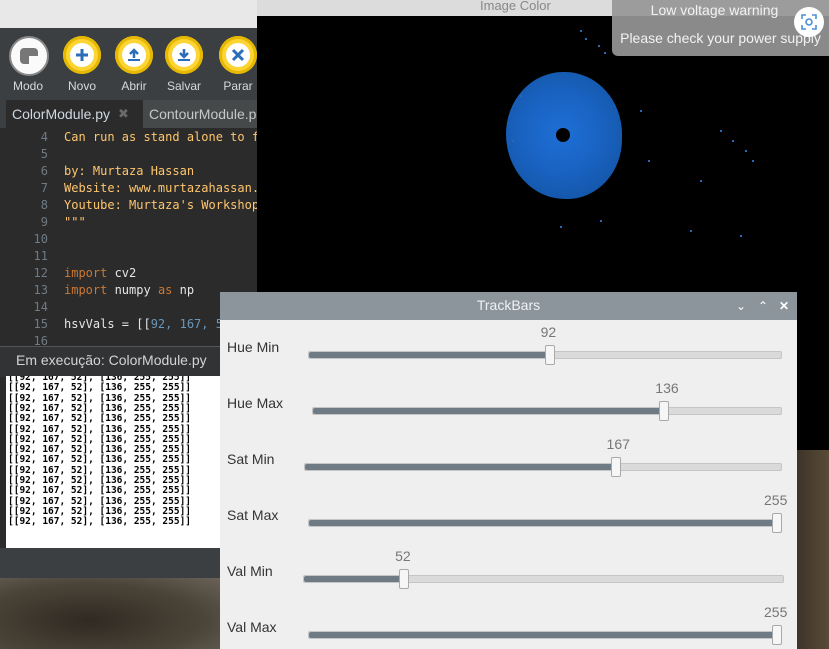 The height and width of the screenshot is (649, 829). I want to click on line-number: 7, so click(44, 188).